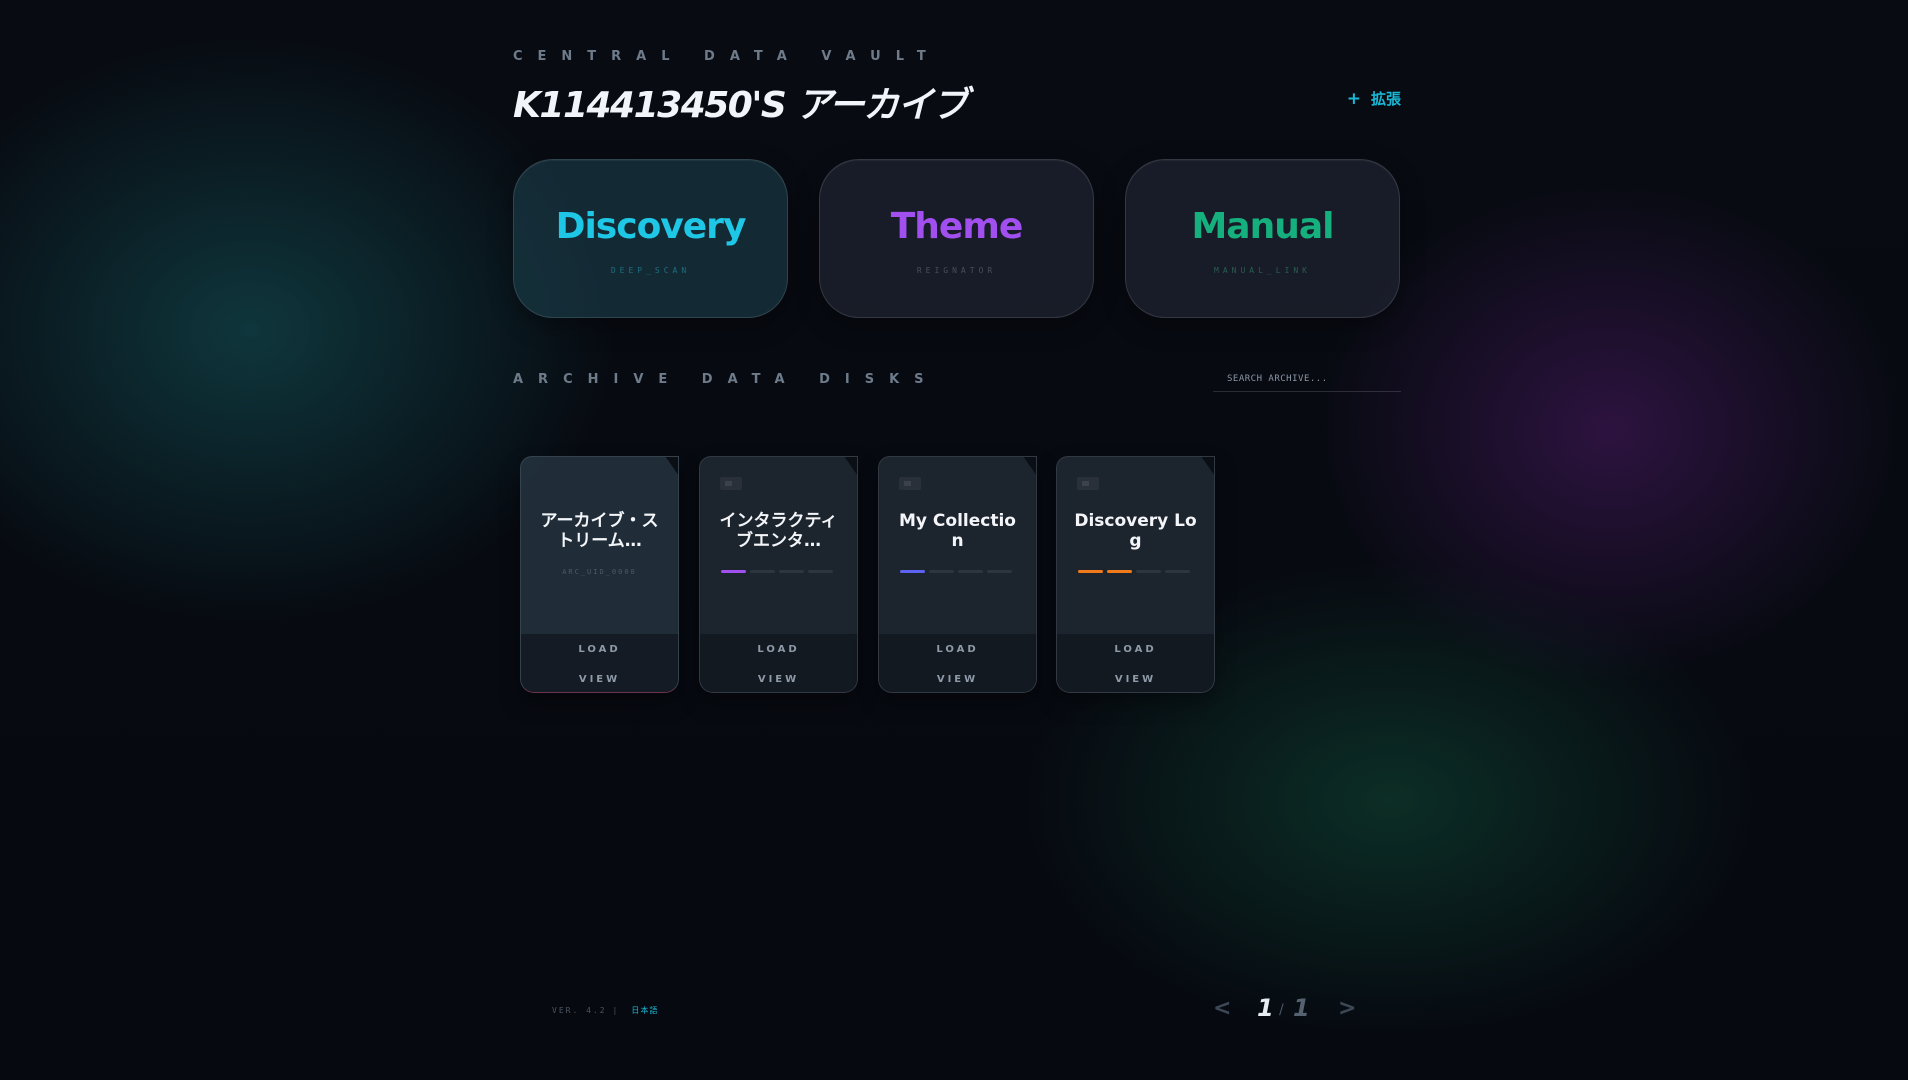 The image size is (1908, 1080). I want to click on disk-name: My Collection, so click(957, 531).